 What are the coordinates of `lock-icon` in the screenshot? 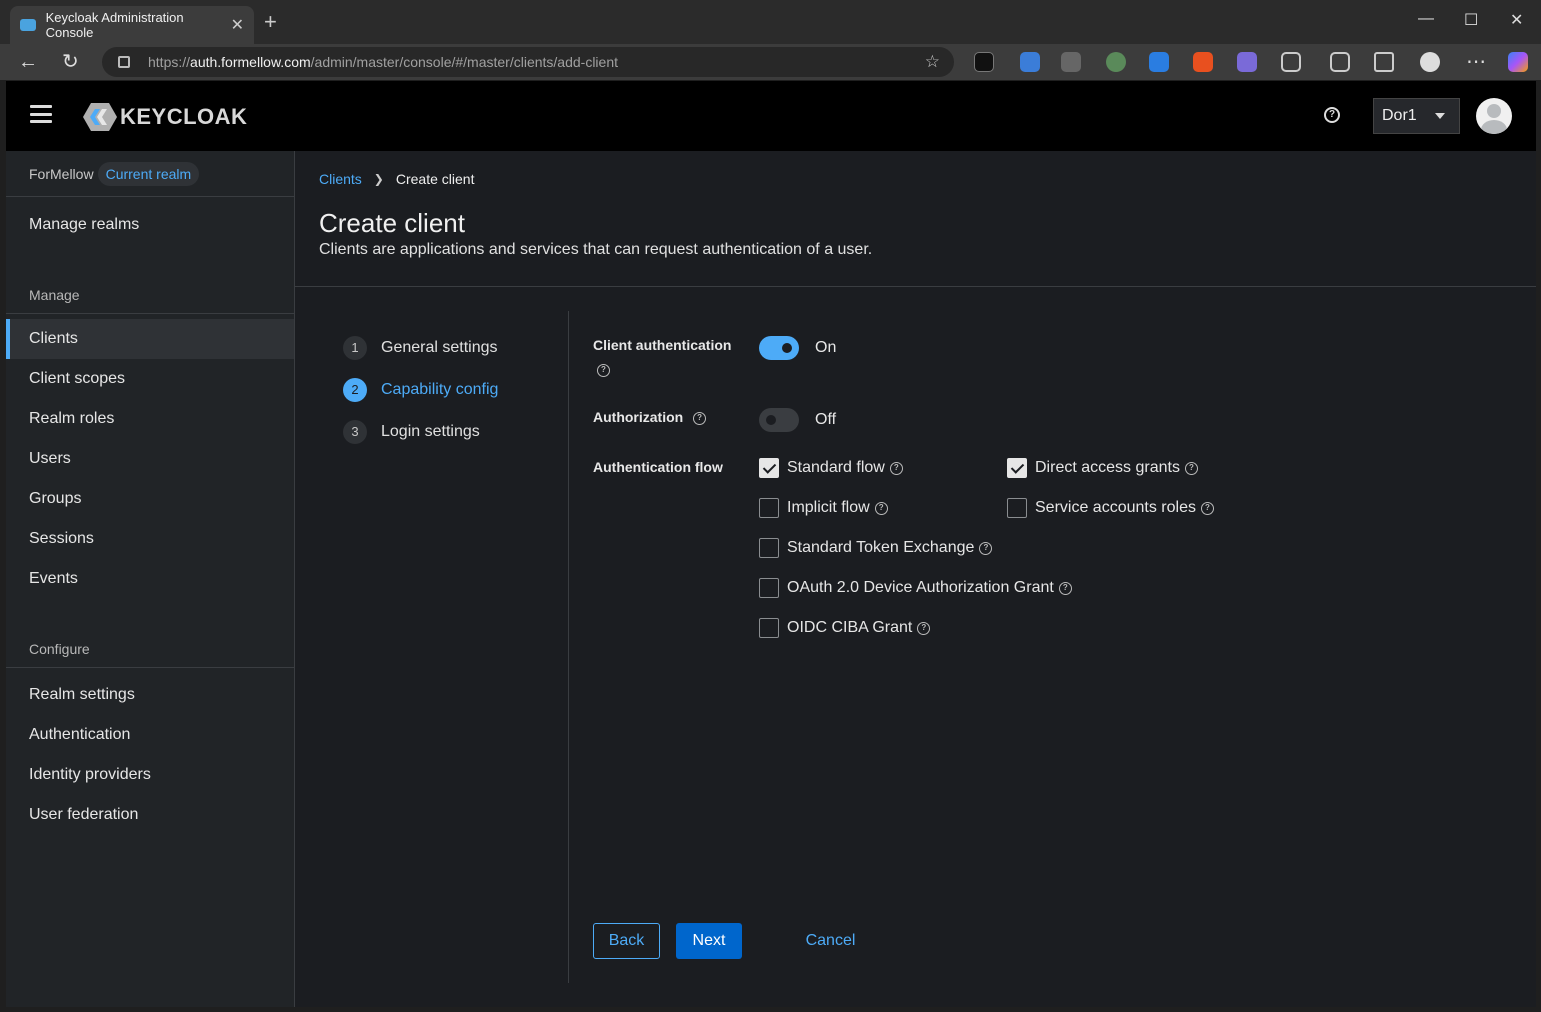 It's located at (124, 62).